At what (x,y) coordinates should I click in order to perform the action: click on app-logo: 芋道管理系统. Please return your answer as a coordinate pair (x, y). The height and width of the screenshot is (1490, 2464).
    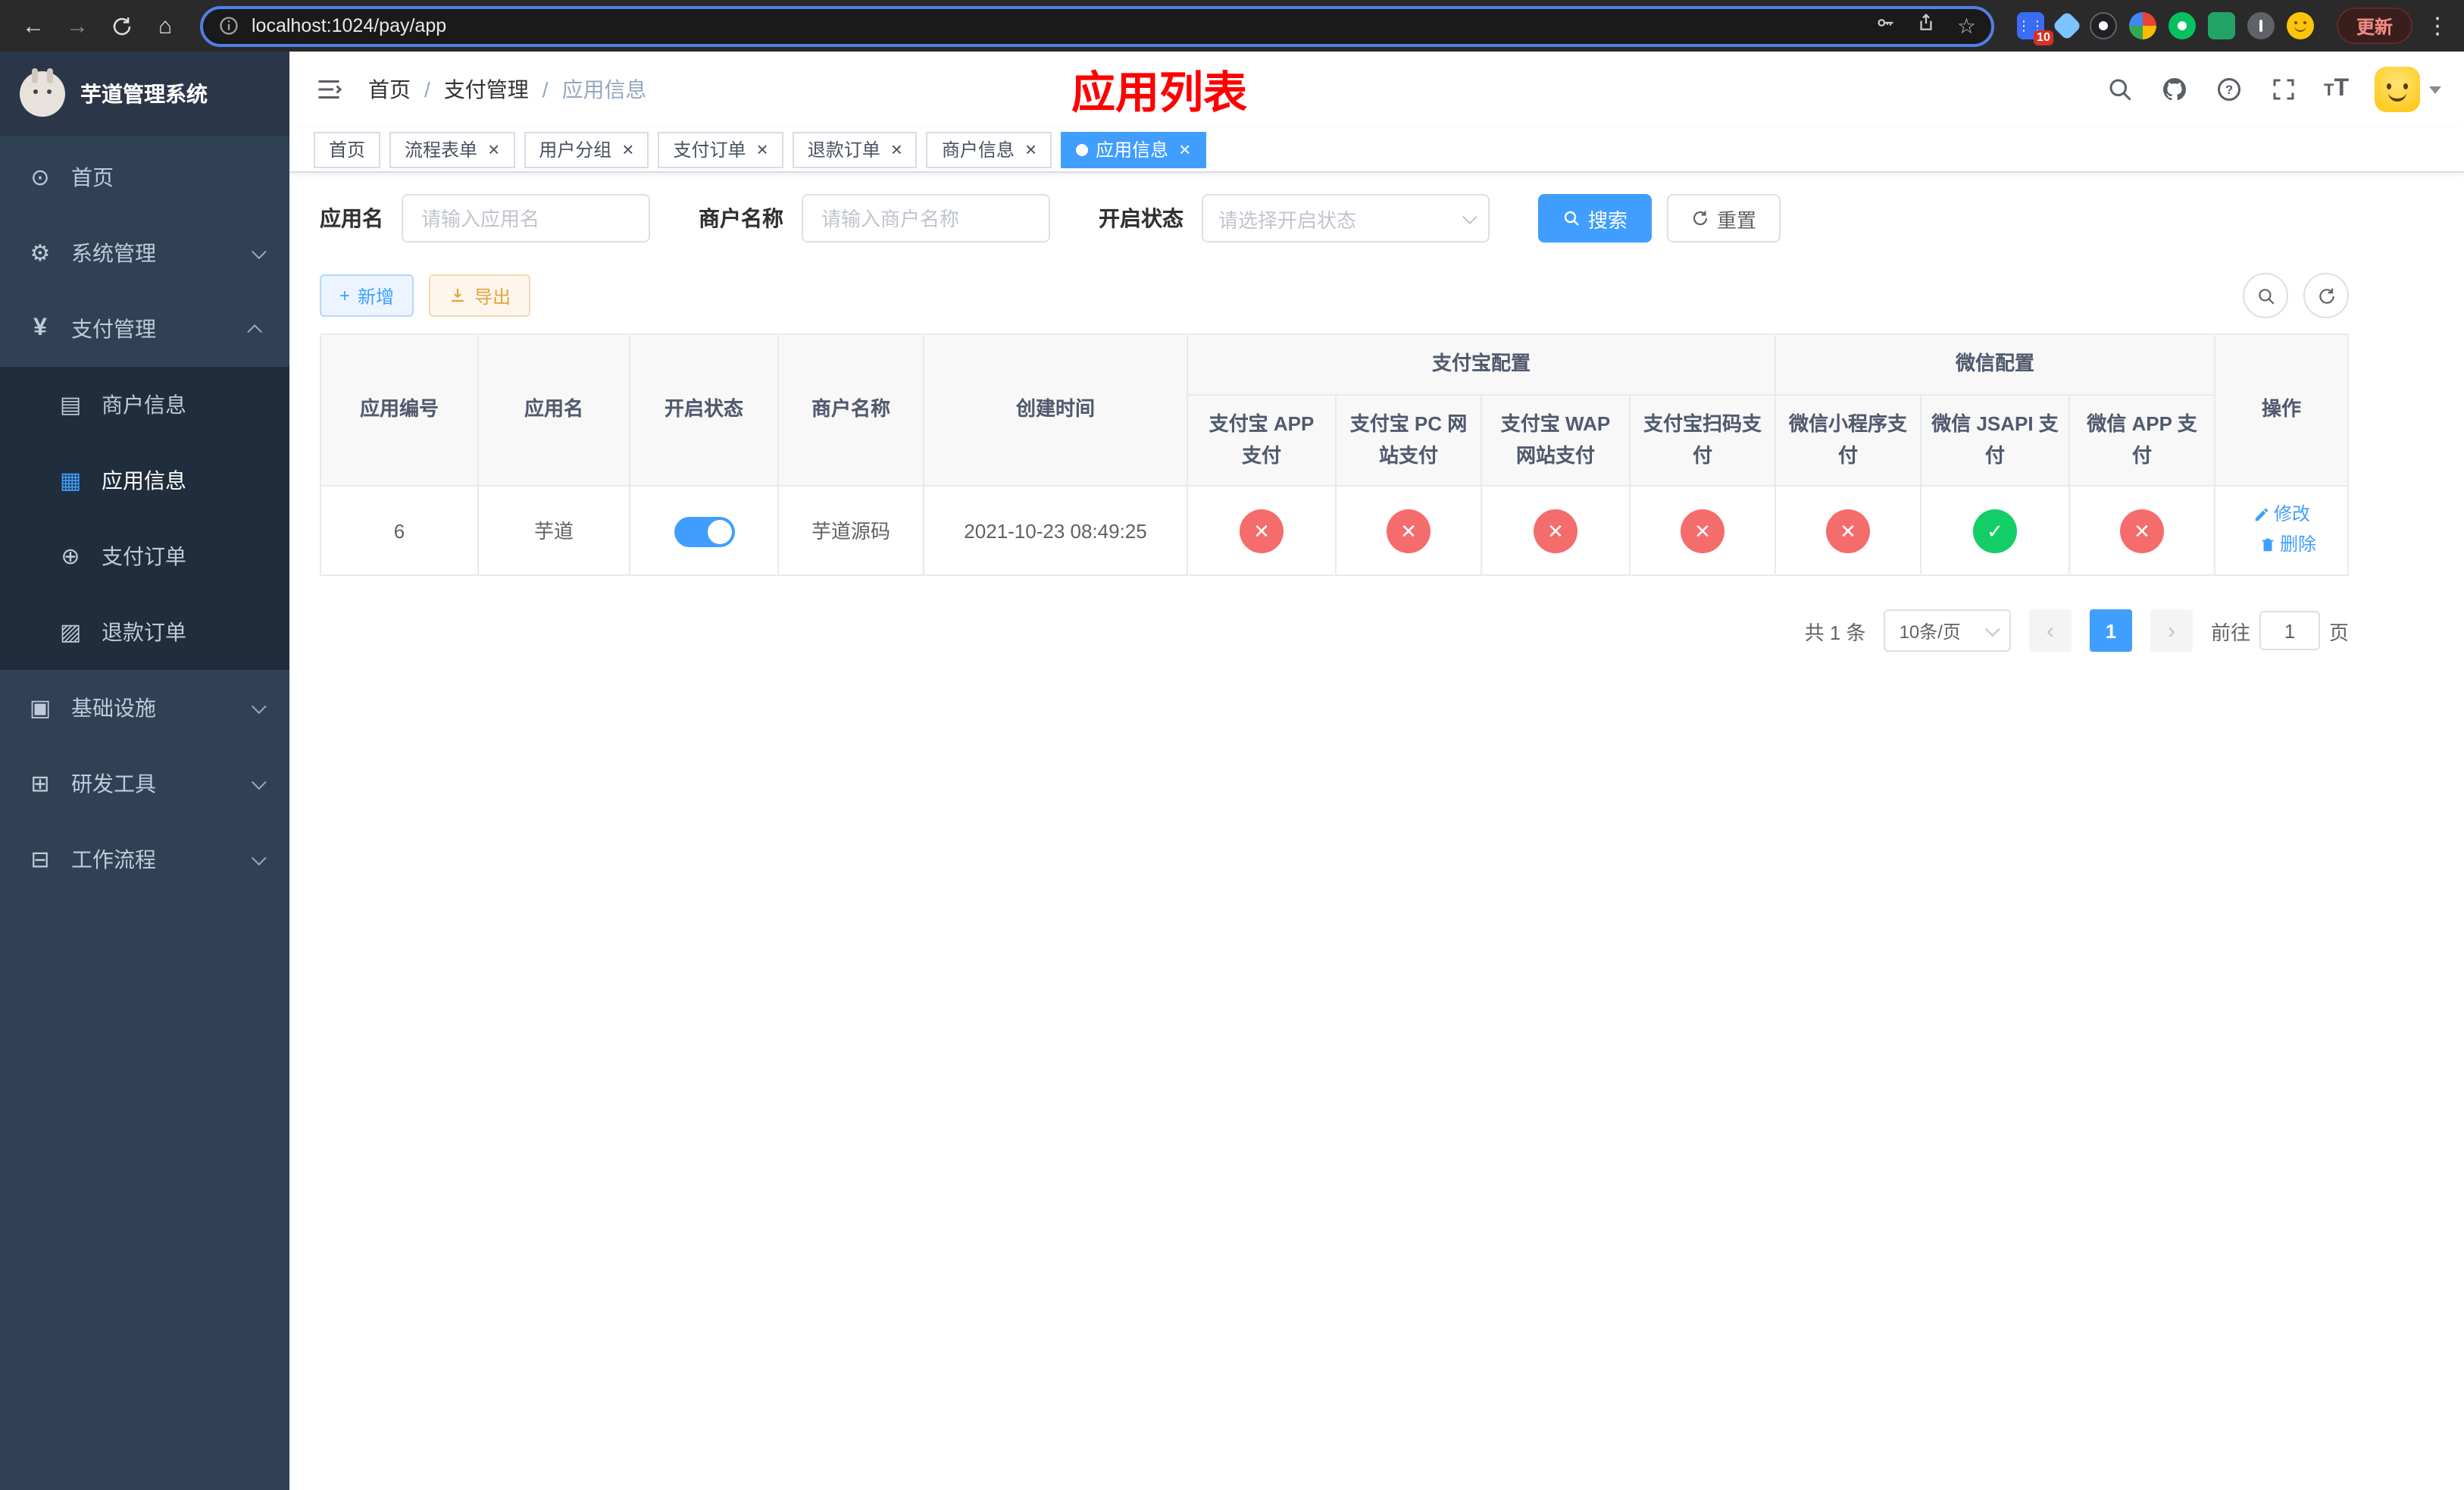
    Looking at the image, I should click on (144, 94).